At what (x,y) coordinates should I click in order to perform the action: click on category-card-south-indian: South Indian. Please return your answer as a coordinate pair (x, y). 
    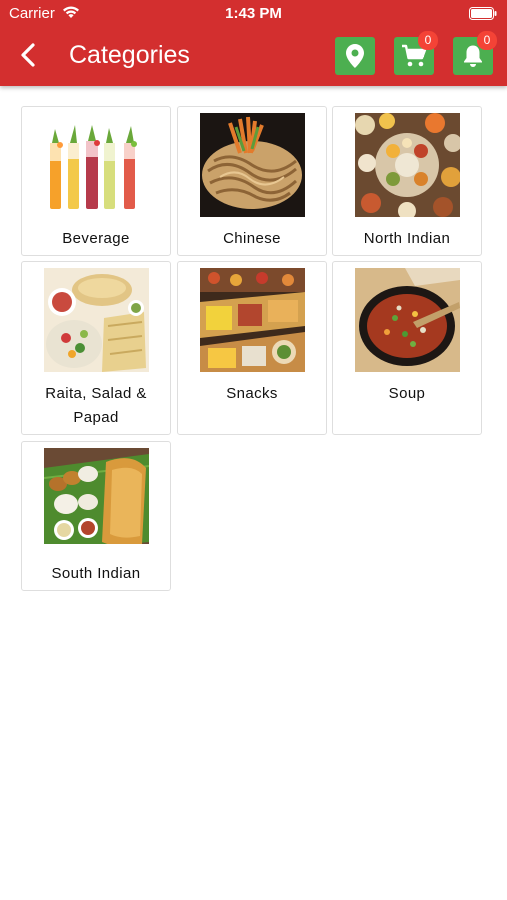
    Looking at the image, I should click on (96, 516).